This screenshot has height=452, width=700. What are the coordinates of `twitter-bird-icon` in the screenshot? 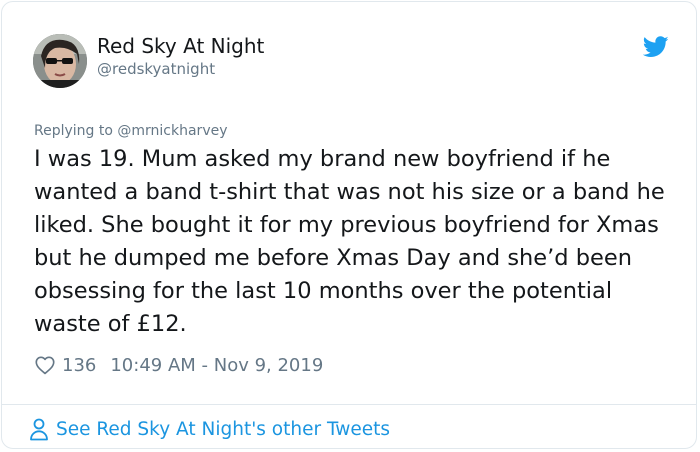 It's located at (656, 47).